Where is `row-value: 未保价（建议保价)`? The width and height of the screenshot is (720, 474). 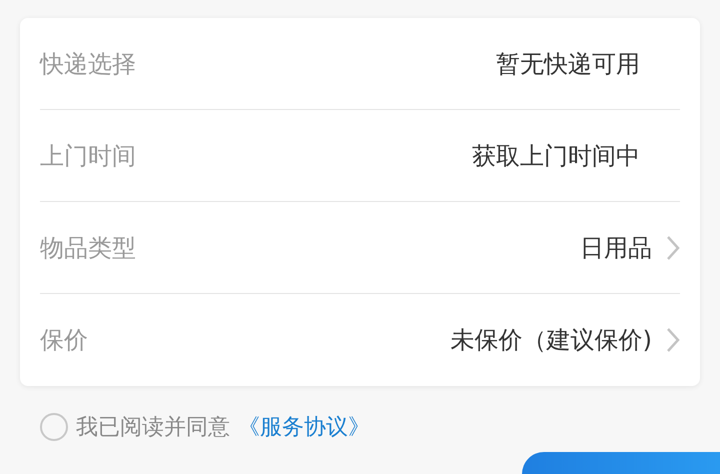 row-value: 未保价（建议保价) is located at coordinates (551, 340).